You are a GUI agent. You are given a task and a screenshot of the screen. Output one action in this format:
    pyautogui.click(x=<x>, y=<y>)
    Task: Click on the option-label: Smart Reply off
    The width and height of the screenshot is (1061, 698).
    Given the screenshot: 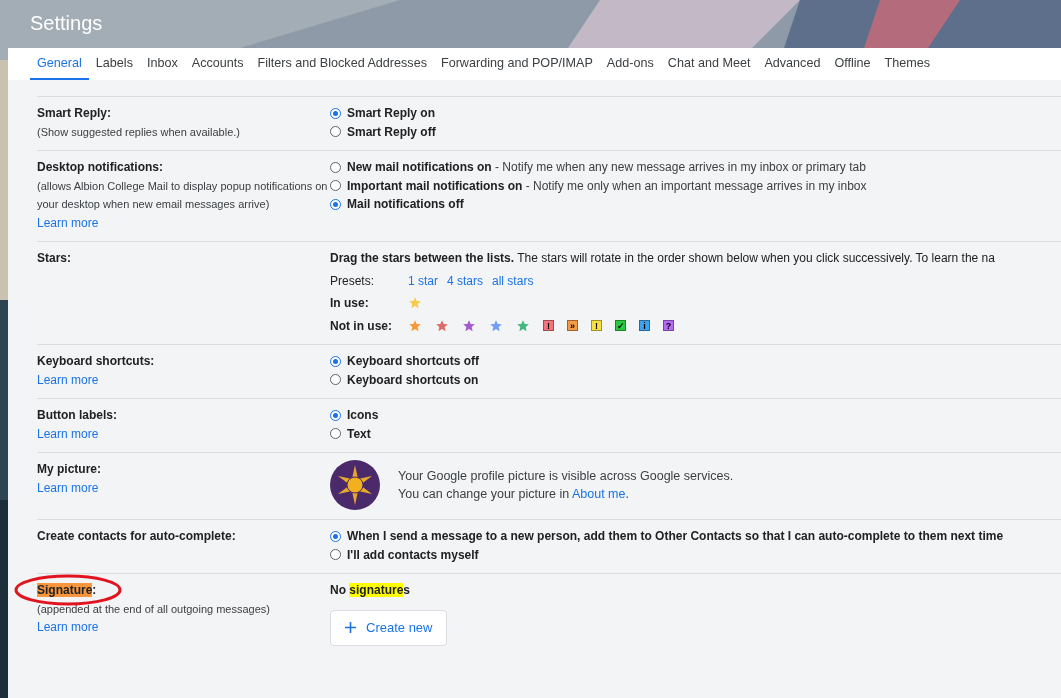 What is the action you would take?
    pyautogui.click(x=391, y=132)
    